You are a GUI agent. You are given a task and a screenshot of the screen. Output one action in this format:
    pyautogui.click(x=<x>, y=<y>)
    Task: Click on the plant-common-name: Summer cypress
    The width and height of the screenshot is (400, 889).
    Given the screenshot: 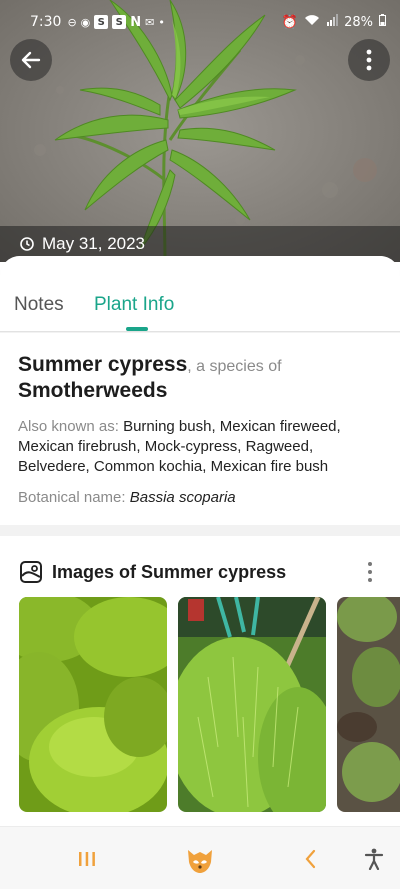 What is the action you would take?
    pyautogui.click(x=103, y=364)
    